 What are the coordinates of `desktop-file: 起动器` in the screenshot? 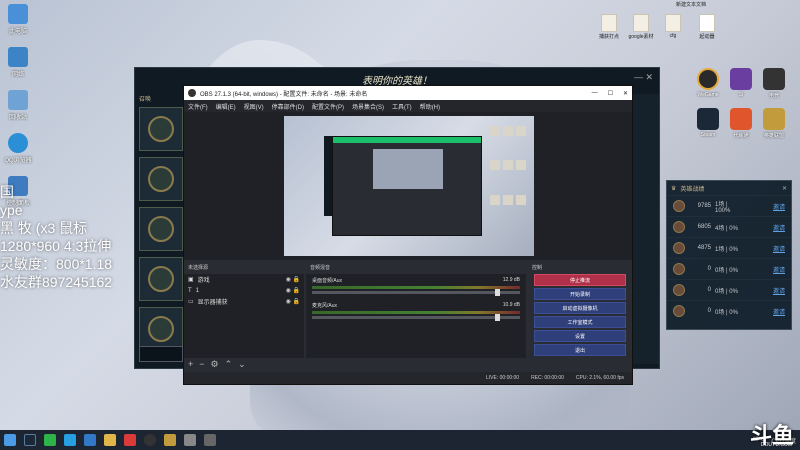 It's located at (707, 27).